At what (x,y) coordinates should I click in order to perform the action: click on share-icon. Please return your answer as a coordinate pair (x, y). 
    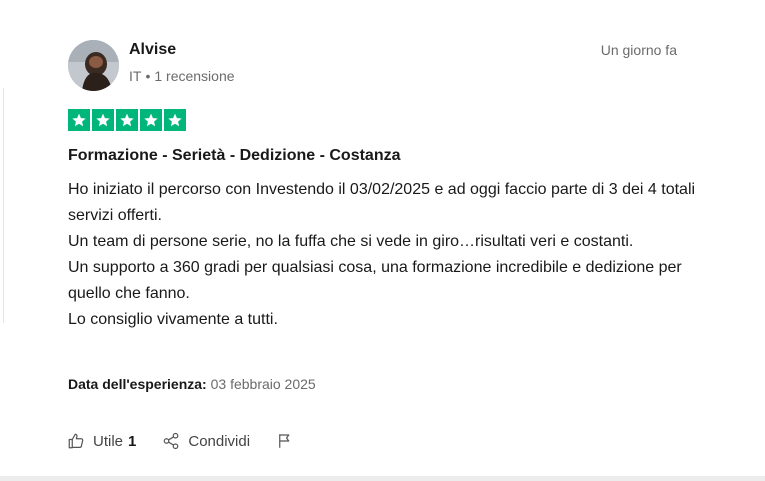
    Looking at the image, I should click on (171, 441).